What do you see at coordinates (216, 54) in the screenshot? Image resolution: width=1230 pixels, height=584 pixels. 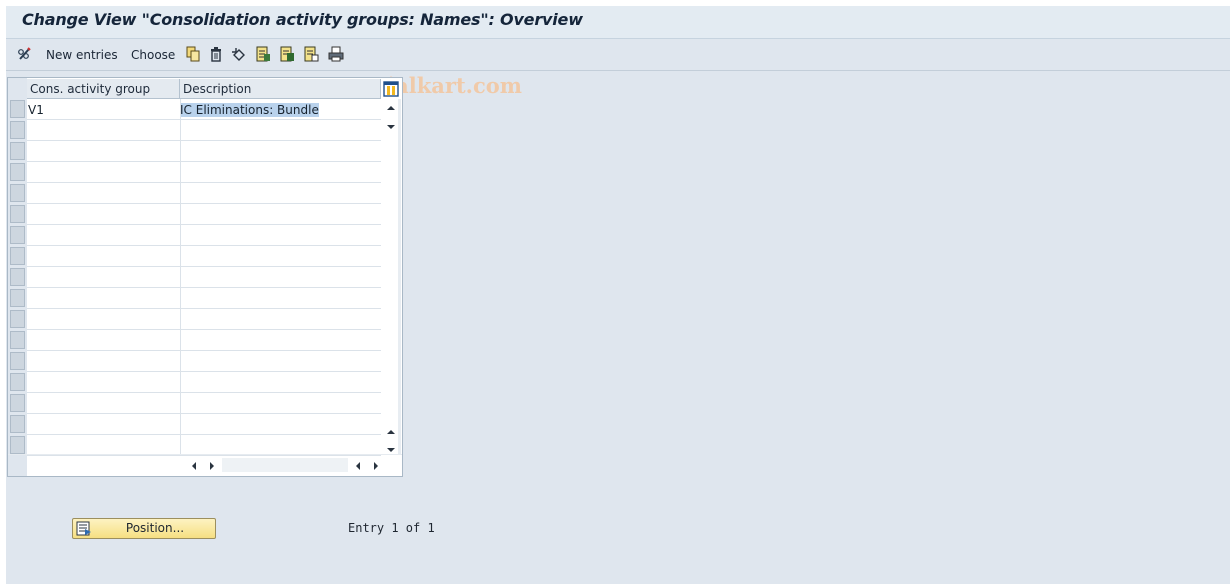 I see `delete-icon` at bounding box center [216, 54].